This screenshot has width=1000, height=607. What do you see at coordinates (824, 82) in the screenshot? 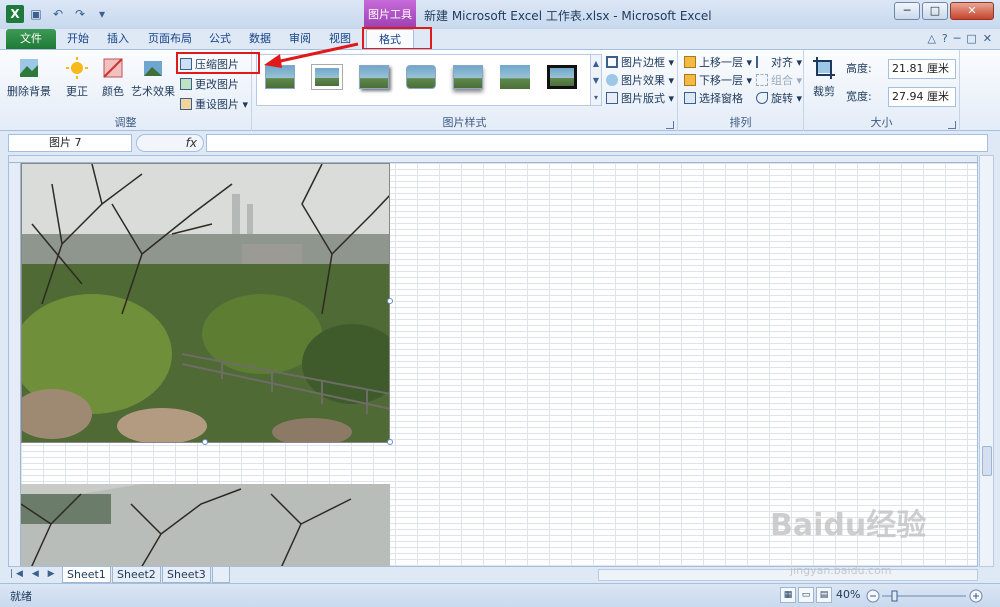
I see `crop-button: 裁剪` at bounding box center [824, 82].